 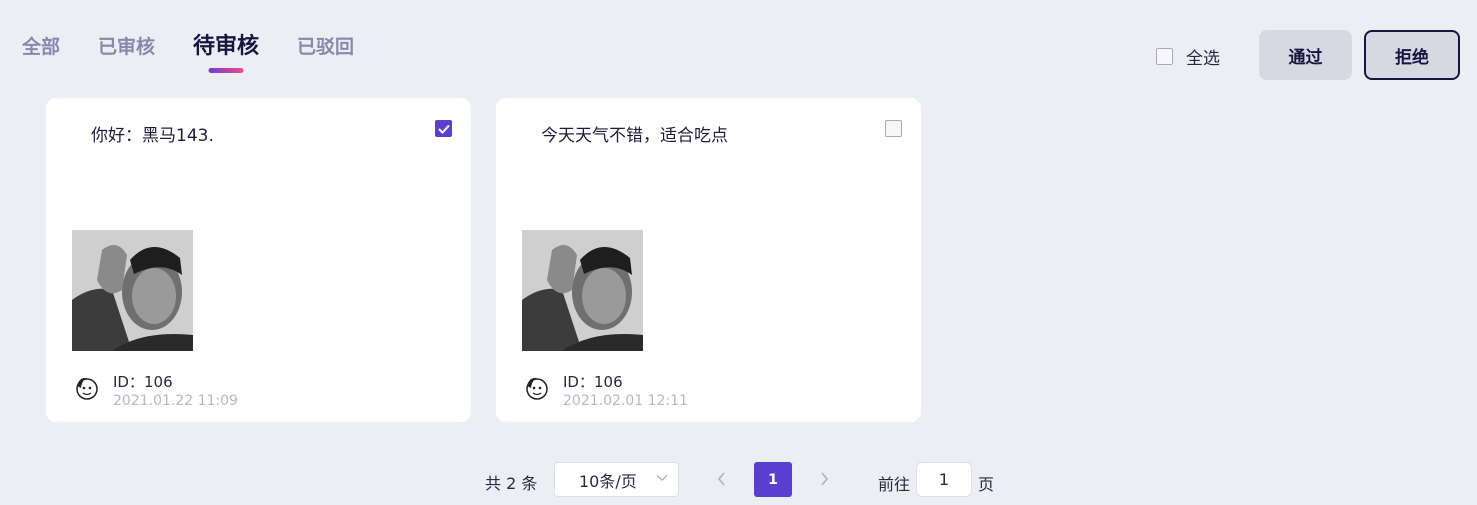 I want to click on card-timestamp: 2021.01.22 11:09, so click(x=175, y=401).